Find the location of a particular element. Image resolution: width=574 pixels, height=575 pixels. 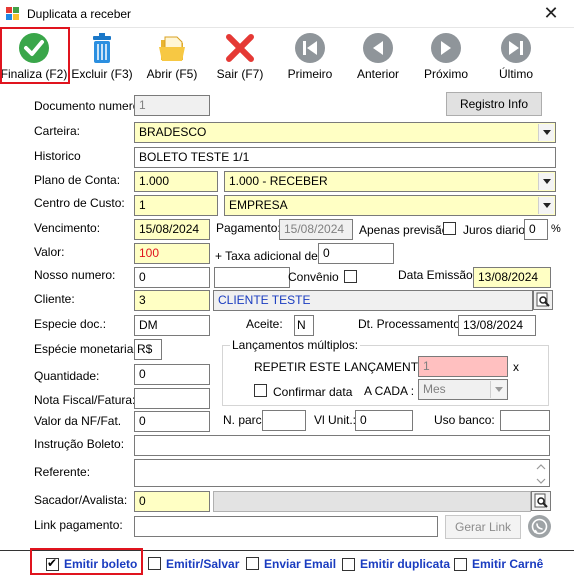

emitir-salvar-label: Emitir/Salvar is located at coordinates (202, 564).